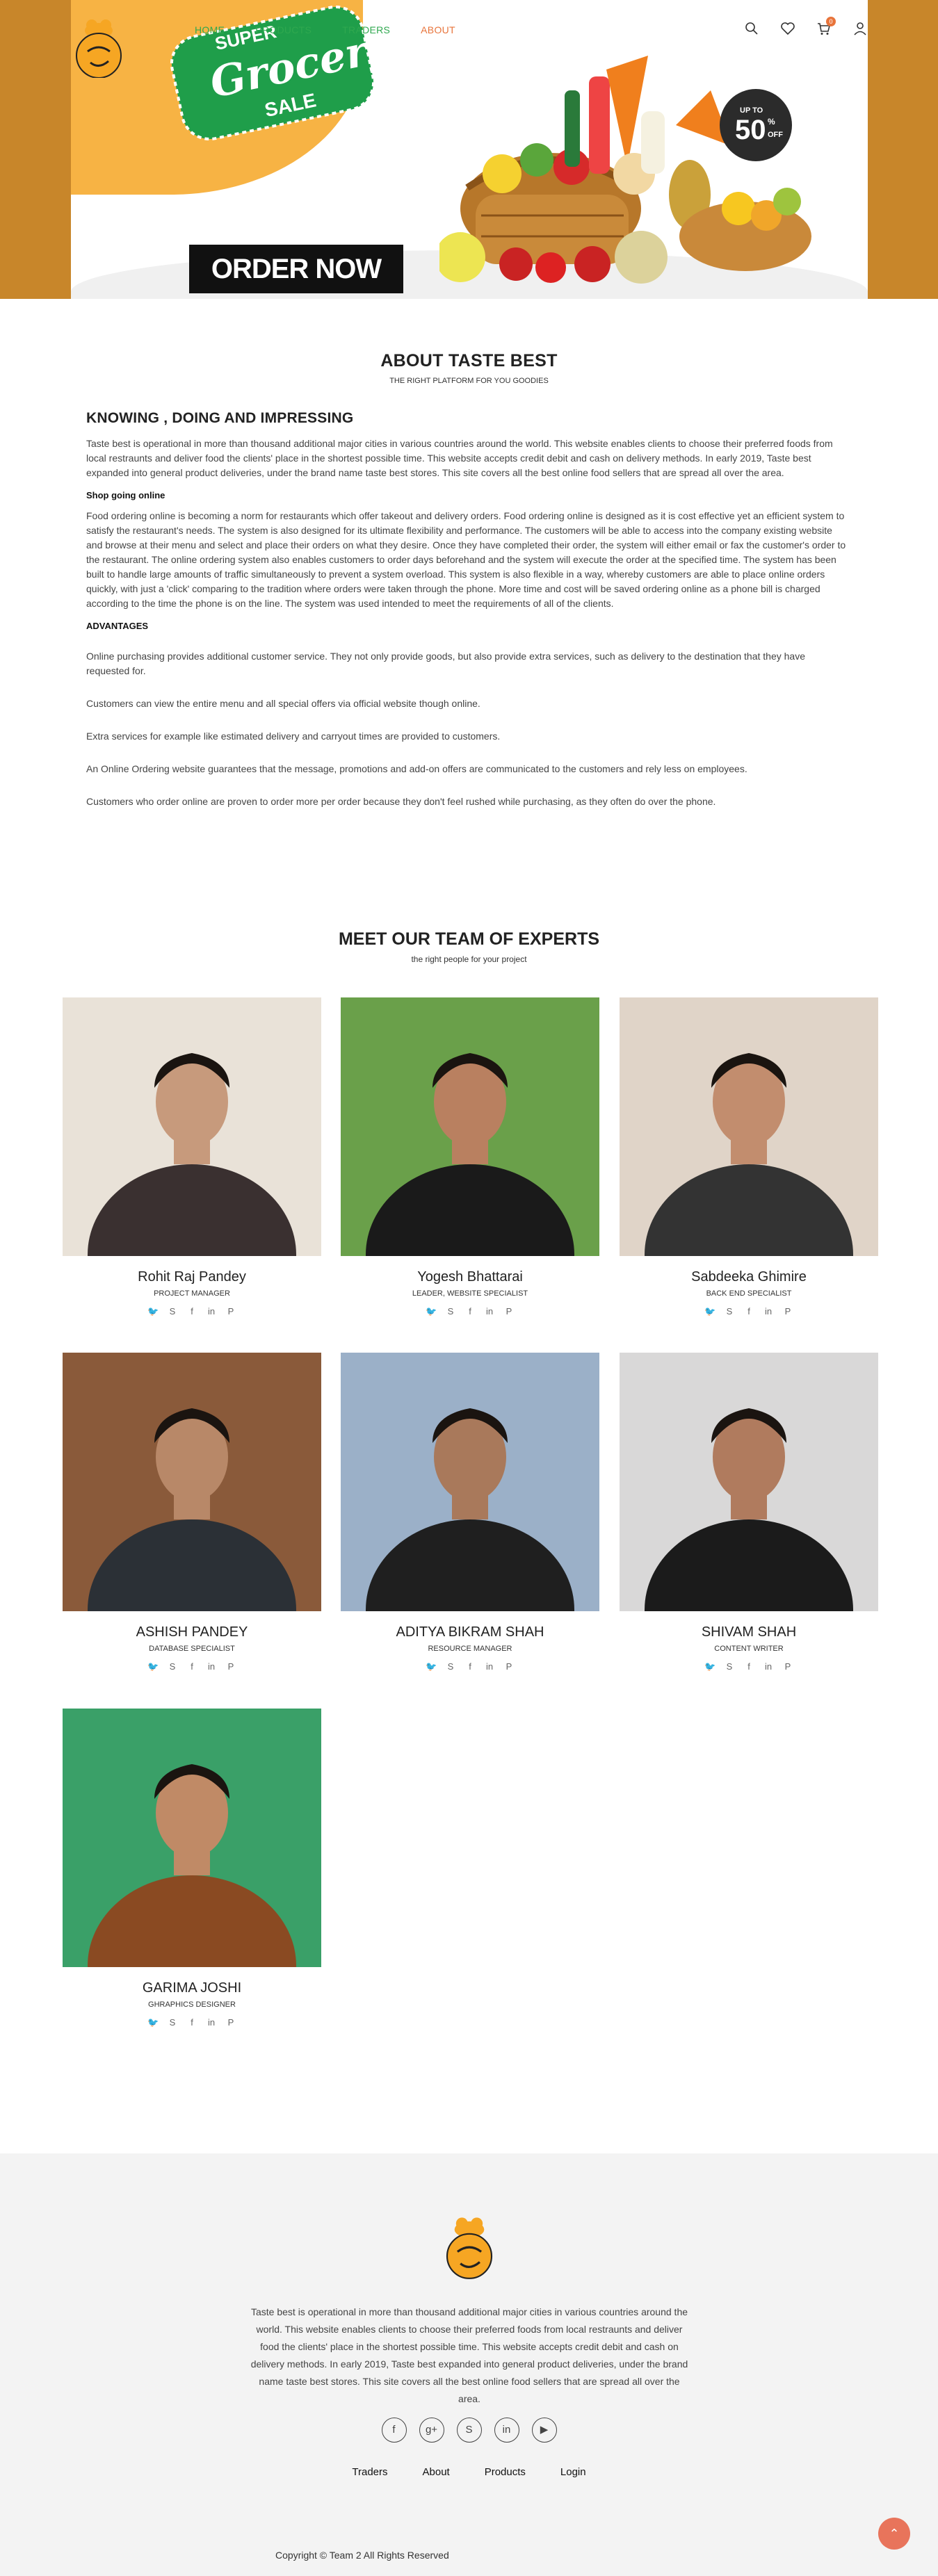  I want to click on cart-count-badge: 0, so click(831, 21).